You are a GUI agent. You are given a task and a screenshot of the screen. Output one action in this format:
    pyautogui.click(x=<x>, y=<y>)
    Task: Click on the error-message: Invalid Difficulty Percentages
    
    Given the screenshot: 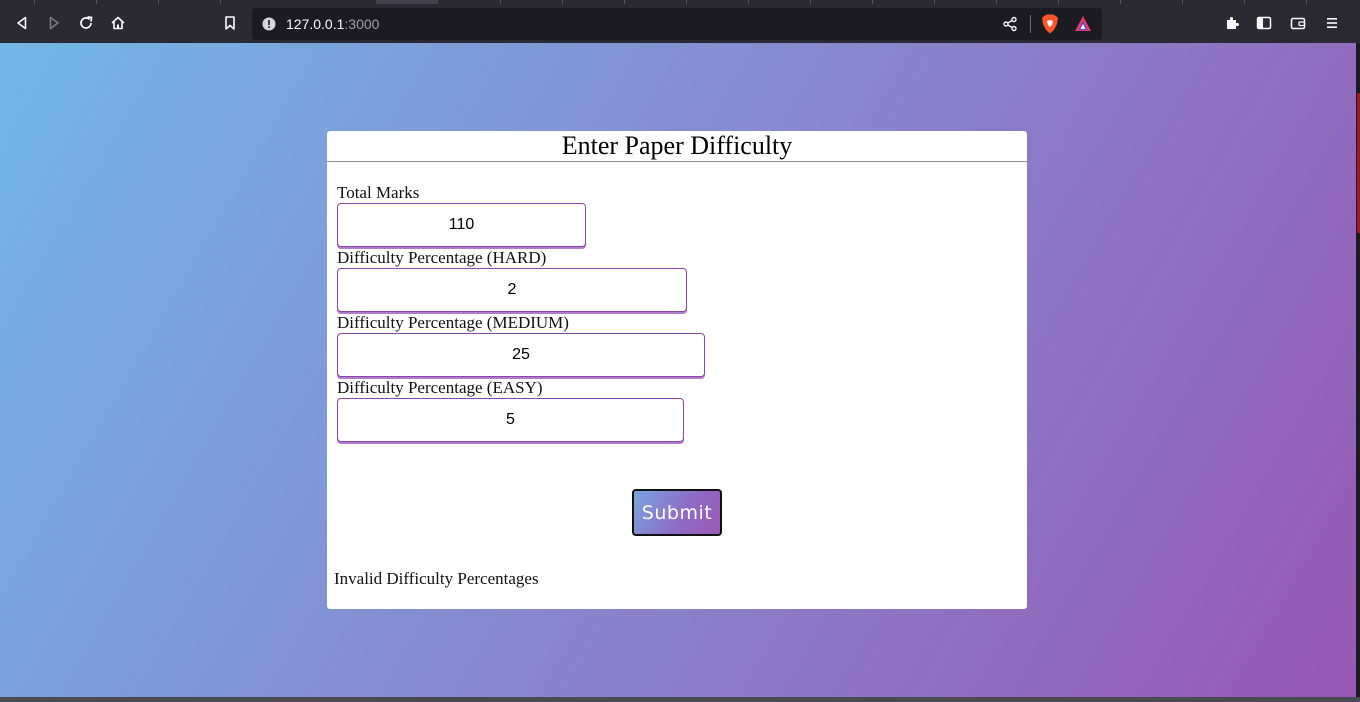 What is the action you would take?
    pyautogui.click(x=436, y=578)
    